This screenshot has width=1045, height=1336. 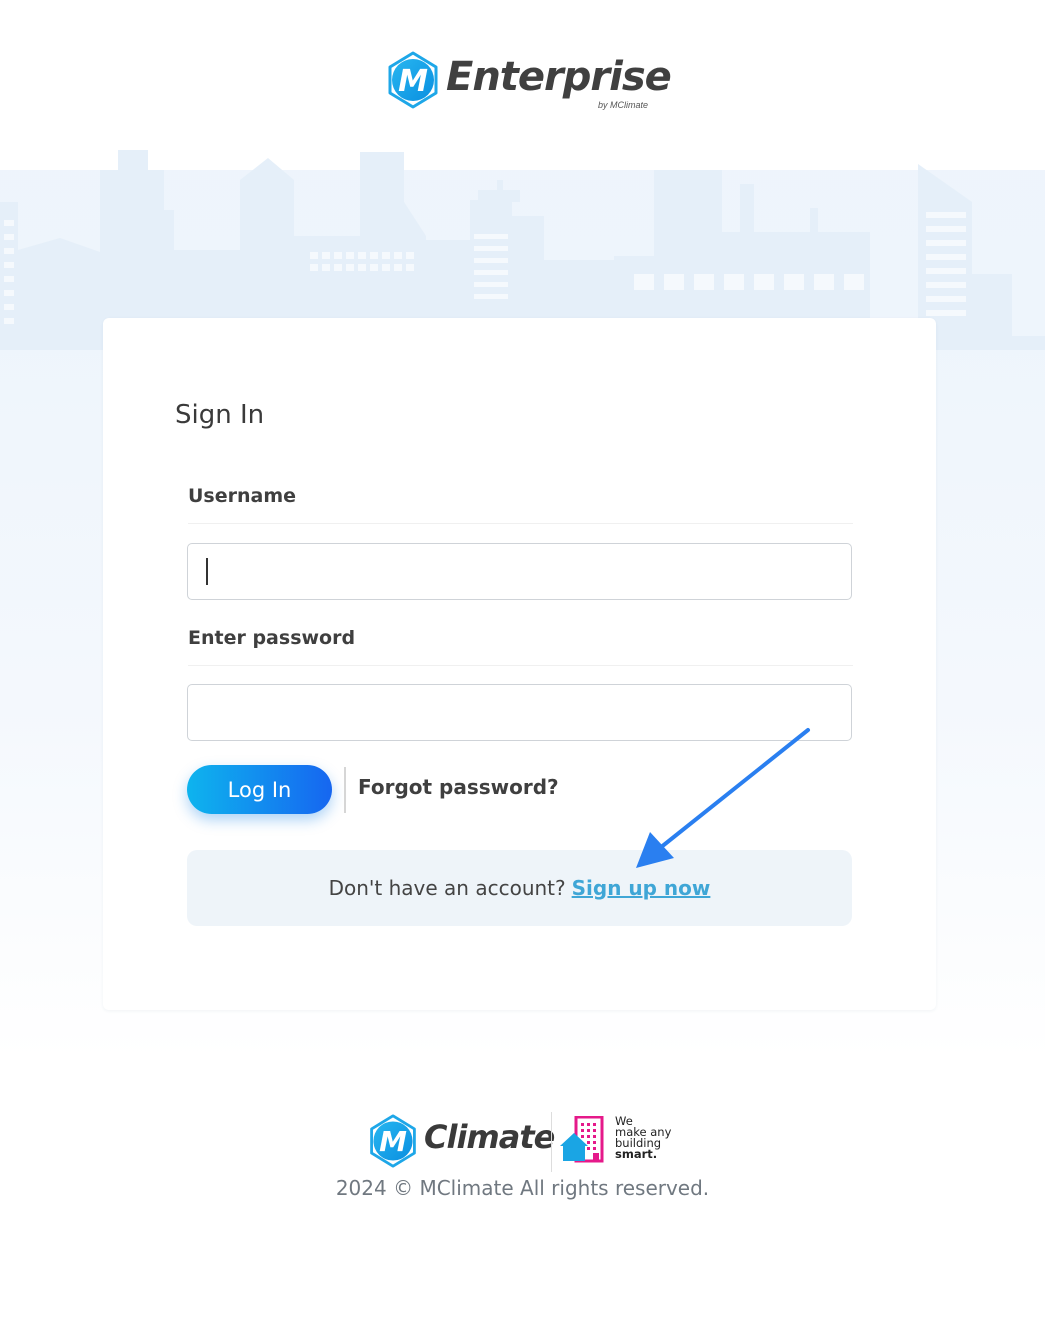 What do you see at coordinates (458, 787) in the screenshot?
I see `forgot-password-link: Forgot password?` at bounding box center [458, 787].